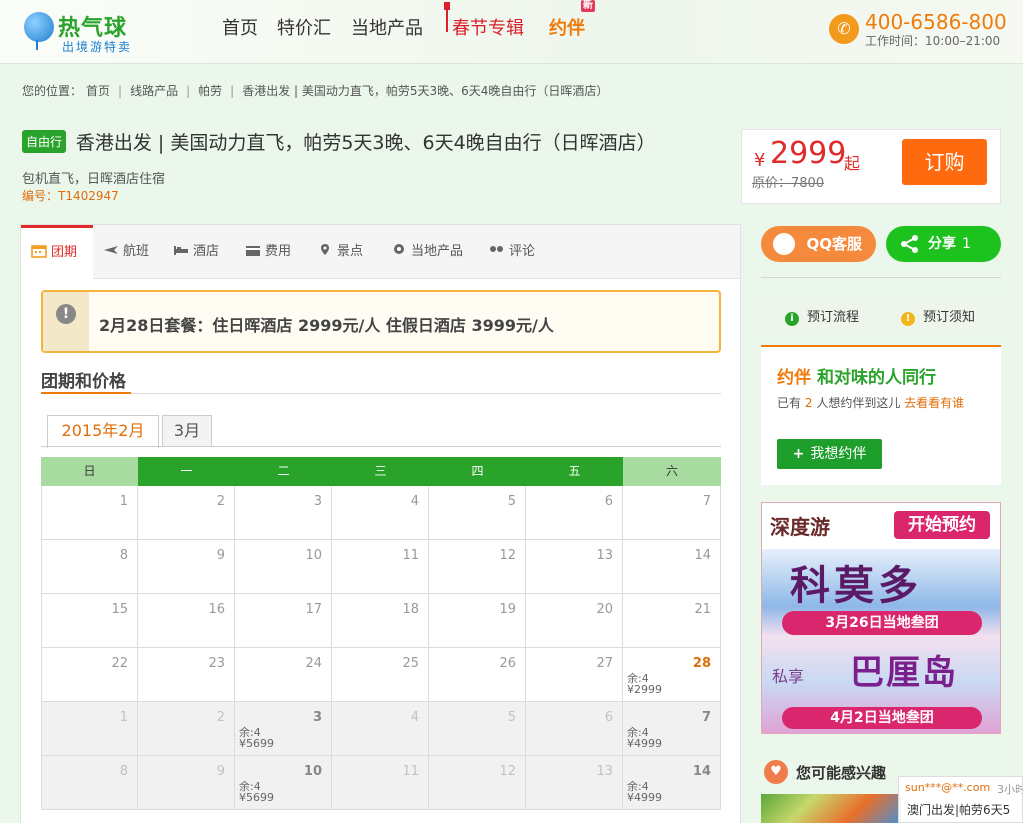 The height and width of the screenshot is (823, 1023). Describe the element at coordinates (511, 501) in the screenshot. I see `day-number: 5` at that location.